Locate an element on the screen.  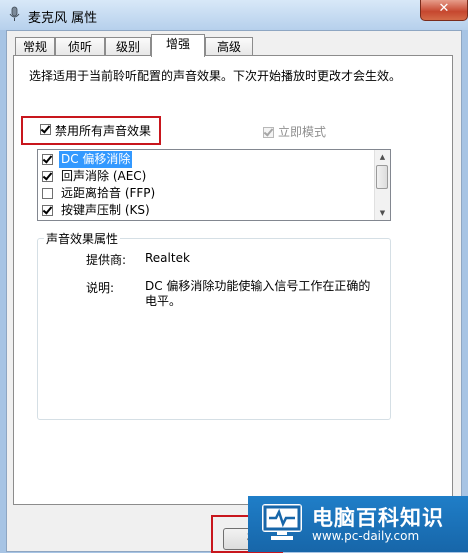
scroll-down-arrow-icon: ▼ is located at coordinates (382, 213).